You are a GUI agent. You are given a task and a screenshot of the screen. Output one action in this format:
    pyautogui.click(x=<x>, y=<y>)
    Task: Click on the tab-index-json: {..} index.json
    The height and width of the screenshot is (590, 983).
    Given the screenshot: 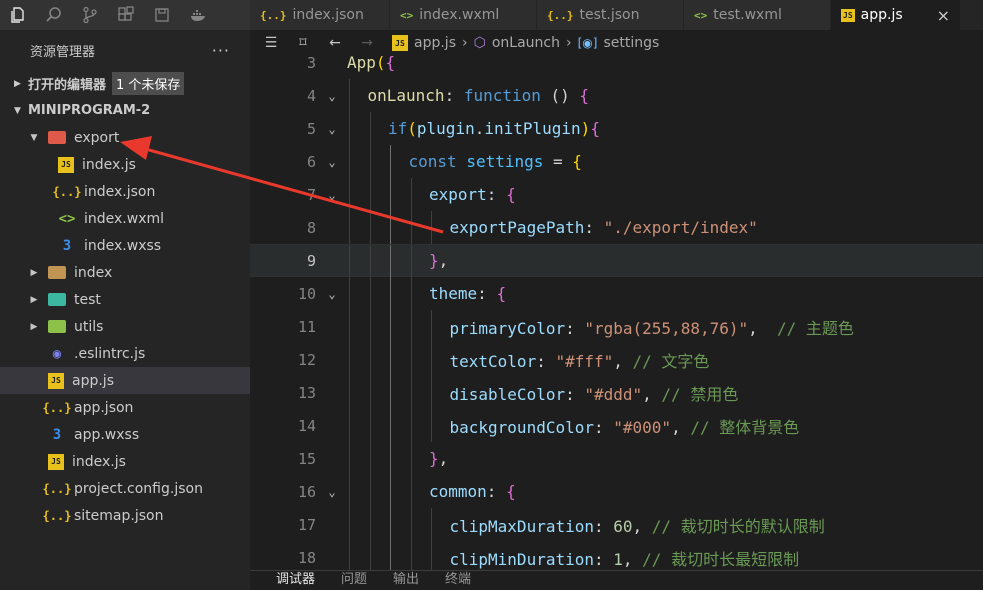 What is the action you would take?
    pyautogui.click(x=320, y=15)
    